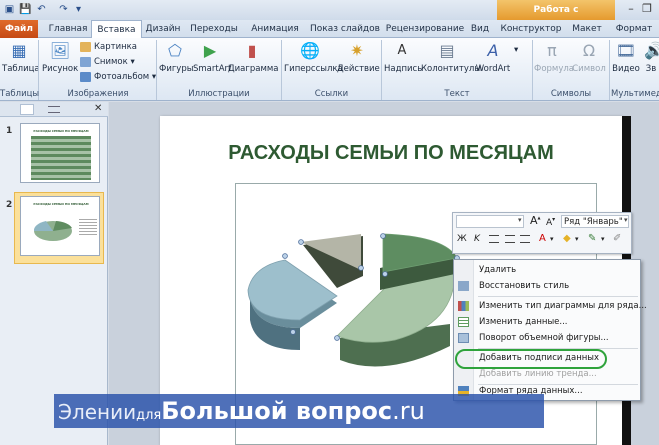 The height and width of the screenshot is (445, 659). What do you see at coordinates (403, 57) in the screenshot?
I see `textbox-button: A Надпись` at bounding box center [403, 57].